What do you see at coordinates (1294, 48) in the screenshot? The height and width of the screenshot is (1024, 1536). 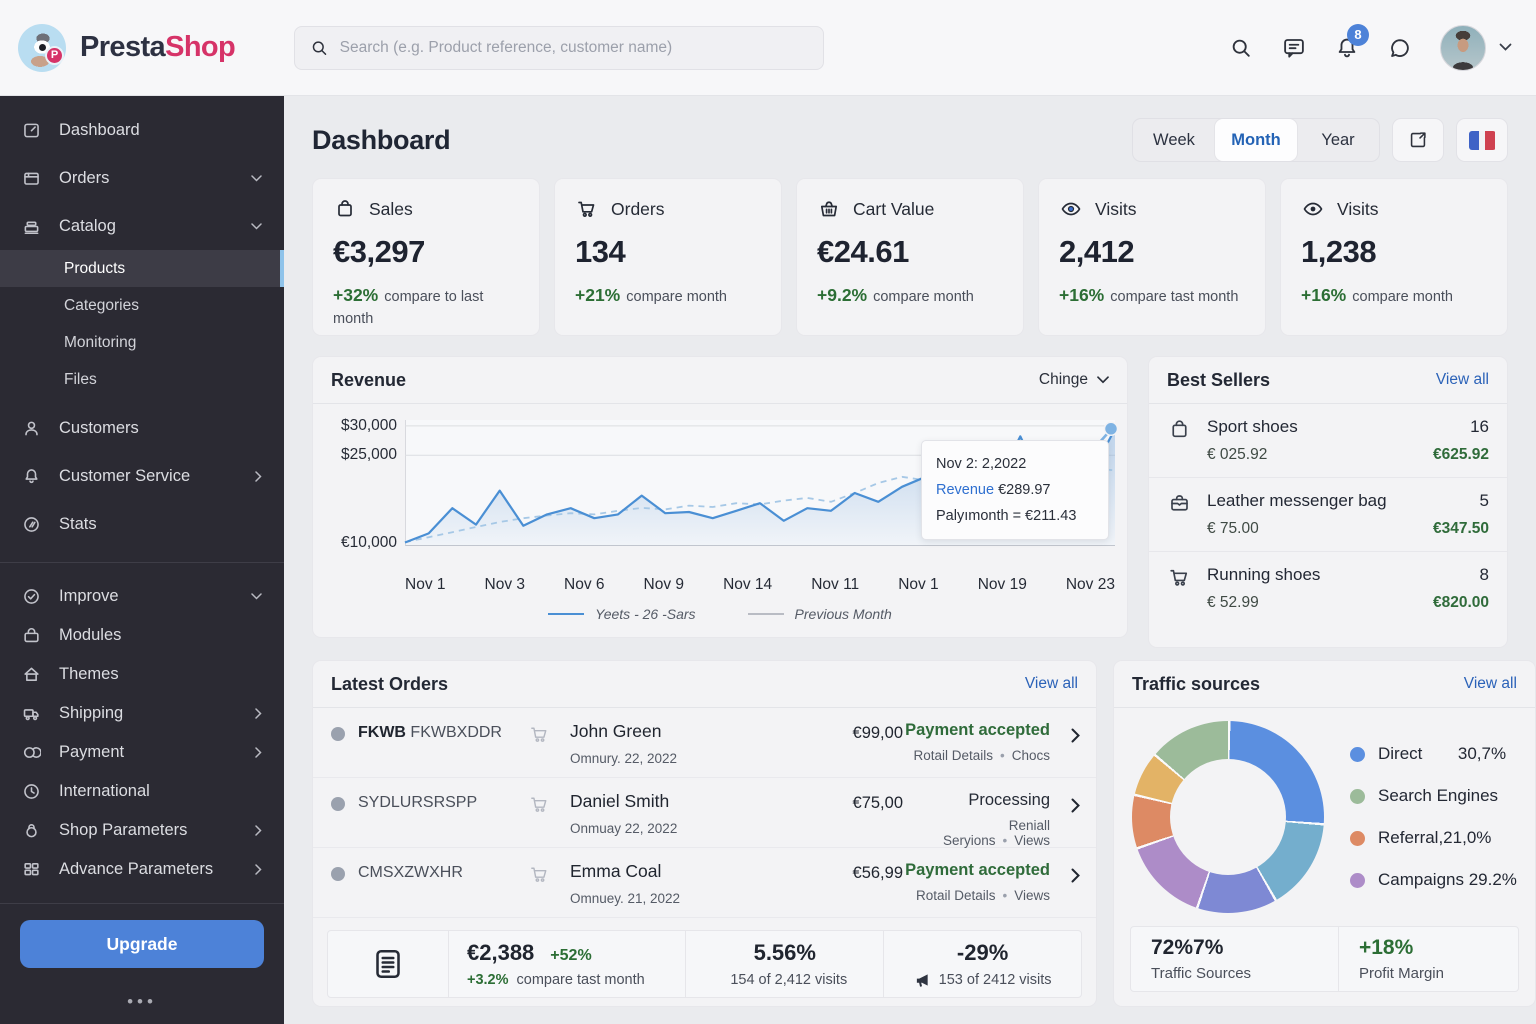 I see `messages-icon` at bounding box center [1294, 48].